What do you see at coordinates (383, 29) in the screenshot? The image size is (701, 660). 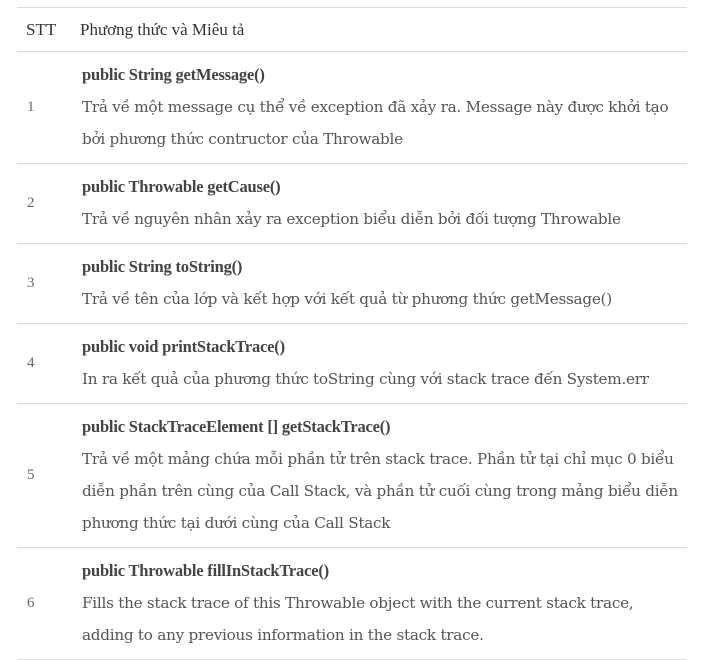 I see `column-header-description: Phương thức và Miêu tả` at bounding box center [383, 29].